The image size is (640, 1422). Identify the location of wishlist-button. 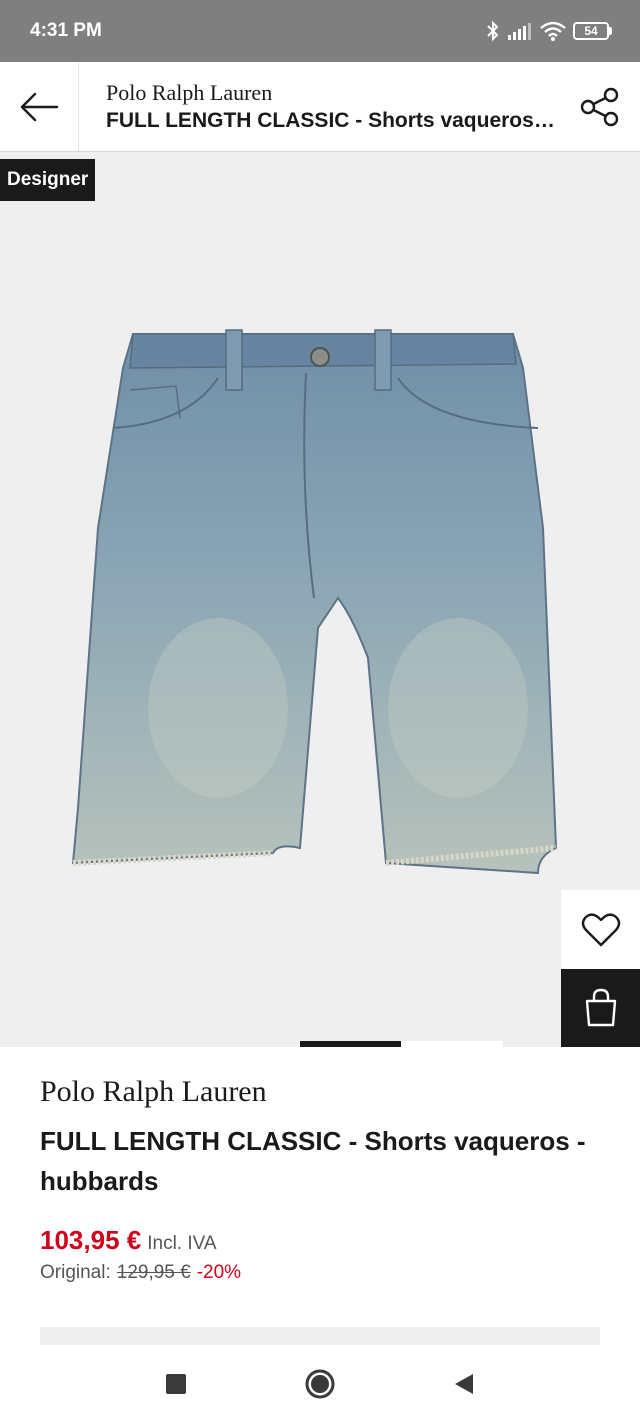
(600, 929).